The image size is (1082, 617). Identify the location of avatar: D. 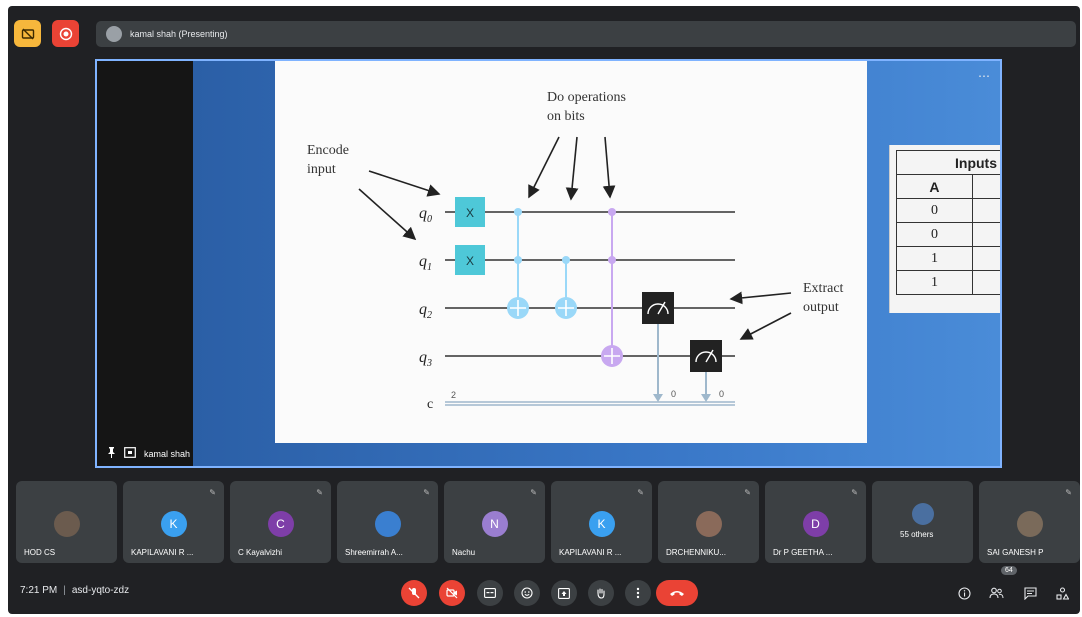
(815, 524).